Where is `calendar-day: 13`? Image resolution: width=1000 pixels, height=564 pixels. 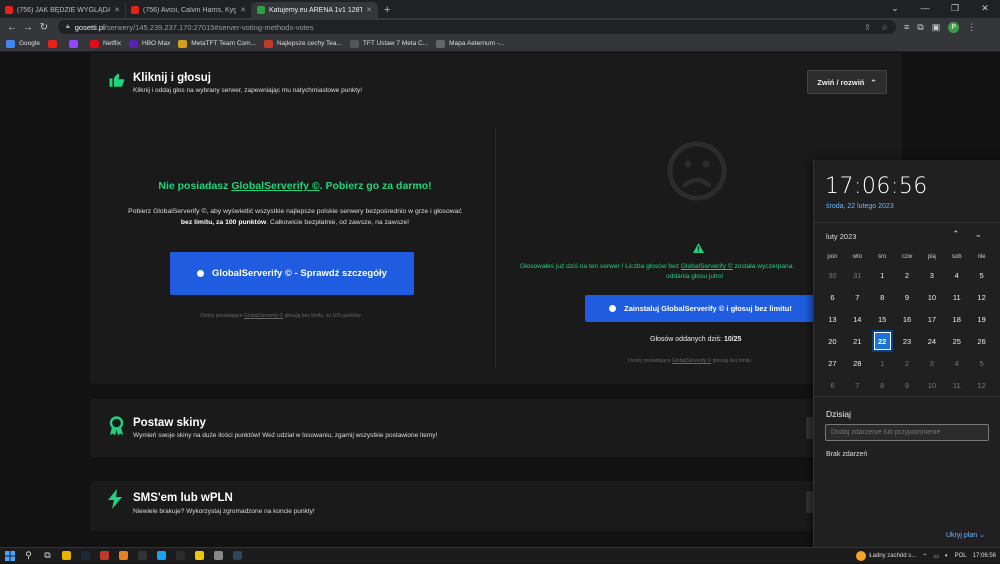
calendar-day: 13 is located at coordinates (832, 319).